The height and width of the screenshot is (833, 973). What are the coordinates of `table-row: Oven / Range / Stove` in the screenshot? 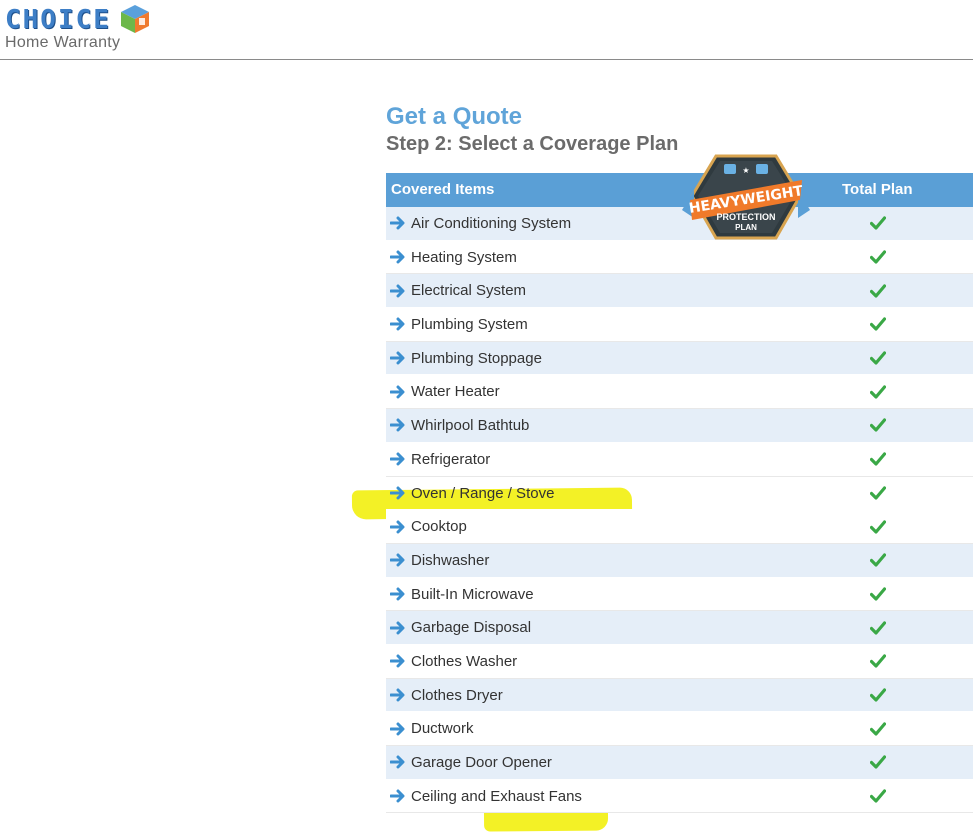 It's located at (679, 494).